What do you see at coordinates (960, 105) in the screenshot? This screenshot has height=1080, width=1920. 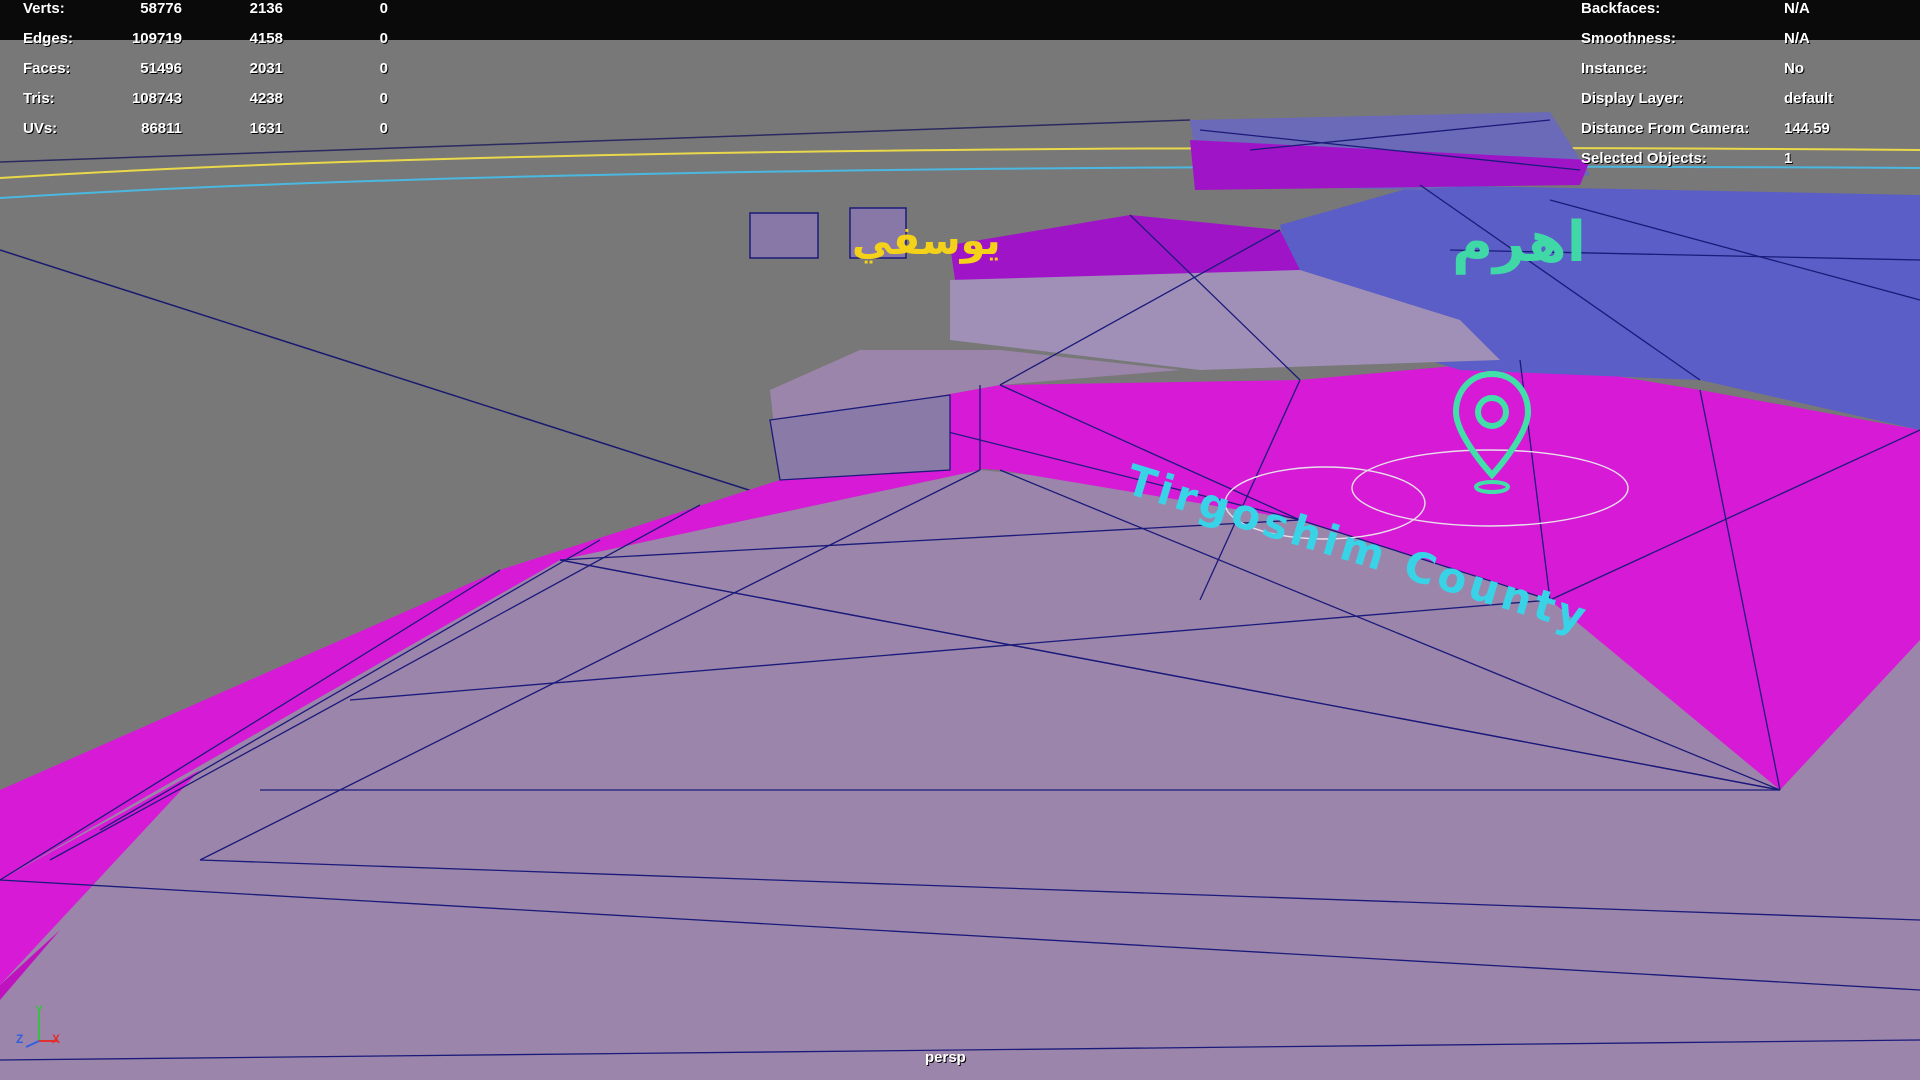 I see `hud-row: Display Layer: default` at bounding box center [960, 105].